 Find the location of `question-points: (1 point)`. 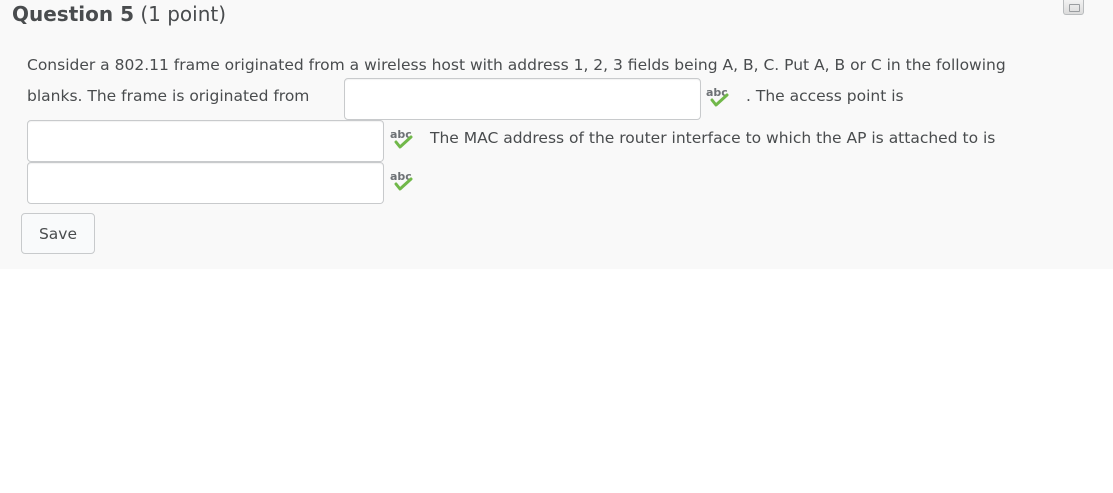

question-points: (1 point) is located at coordinates (183, 14).